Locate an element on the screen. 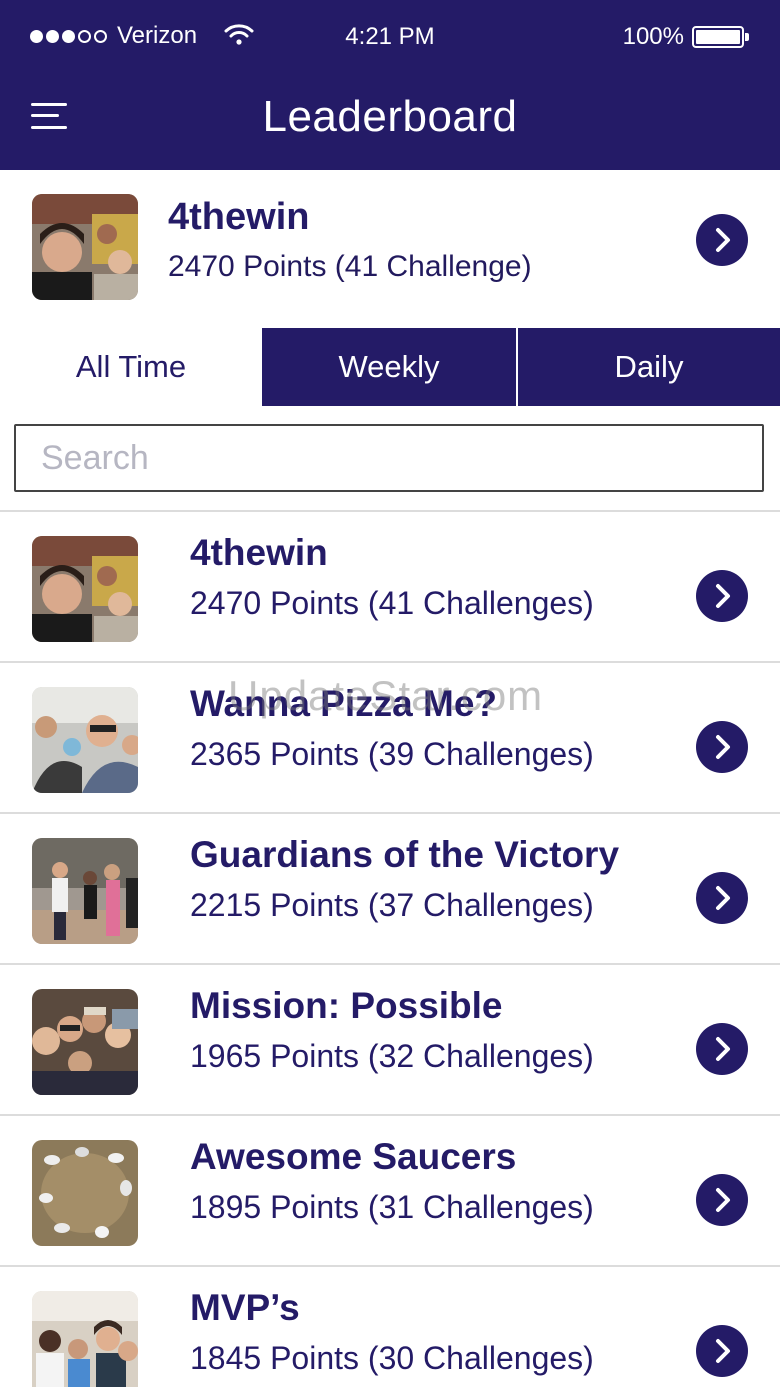  battery-percent: 100% is located at coordinates (653, 36).